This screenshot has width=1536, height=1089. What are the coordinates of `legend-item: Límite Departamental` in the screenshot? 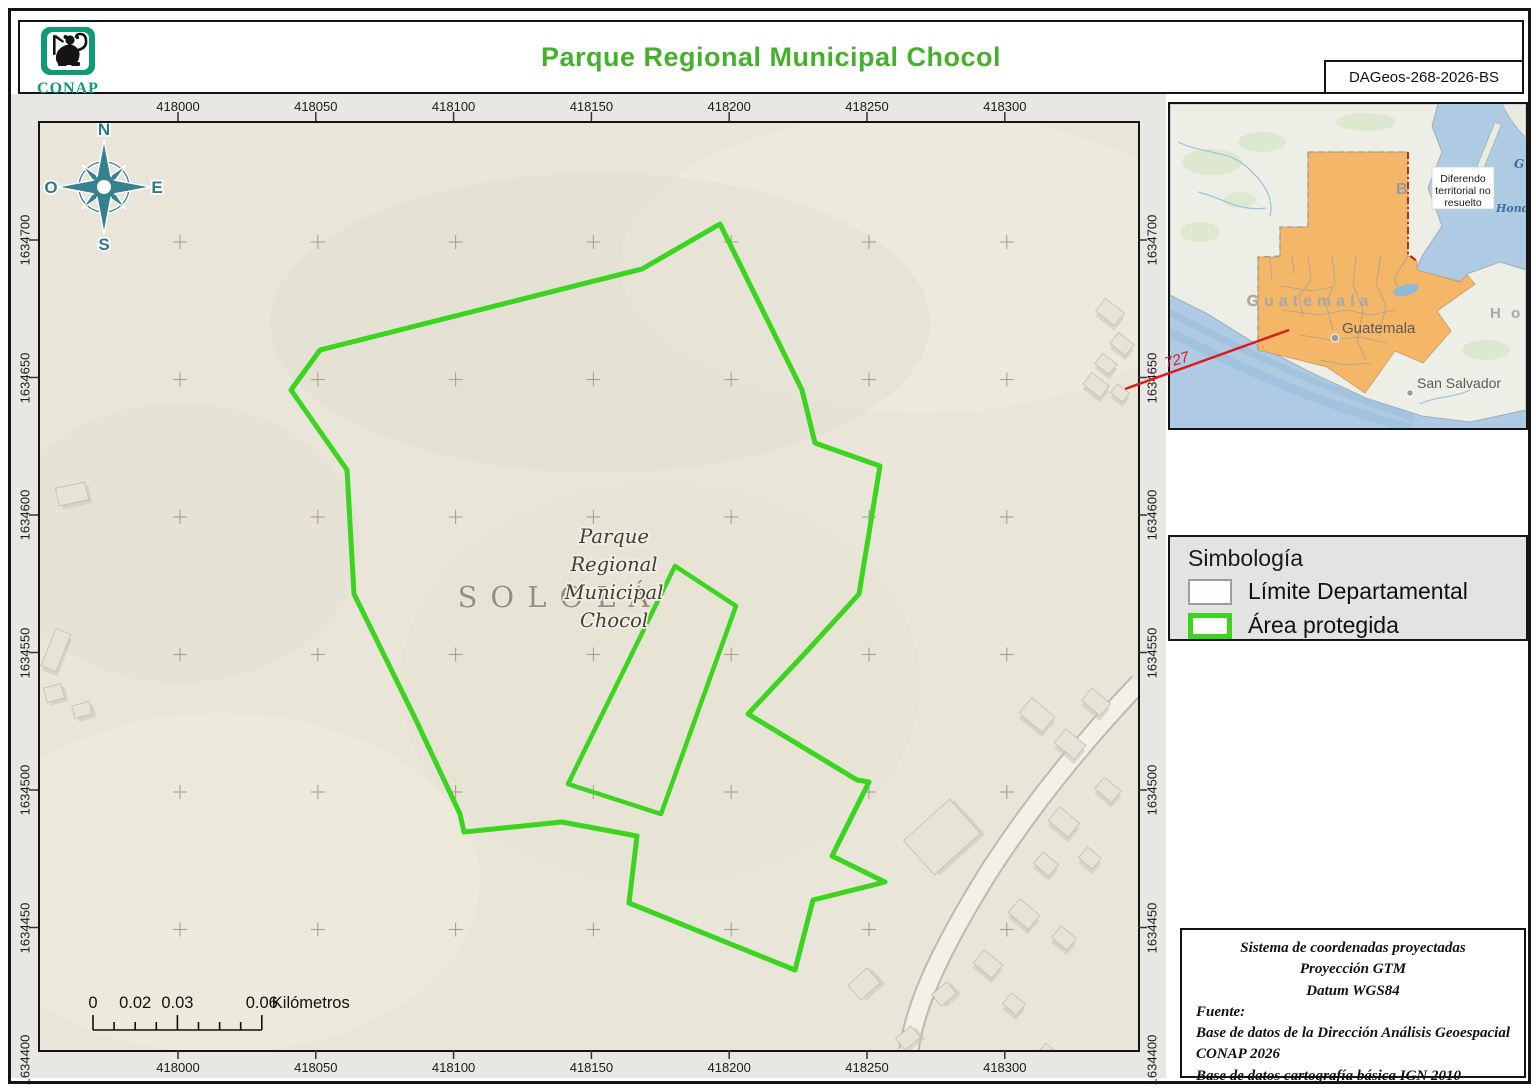 It's located at (1348, 591).